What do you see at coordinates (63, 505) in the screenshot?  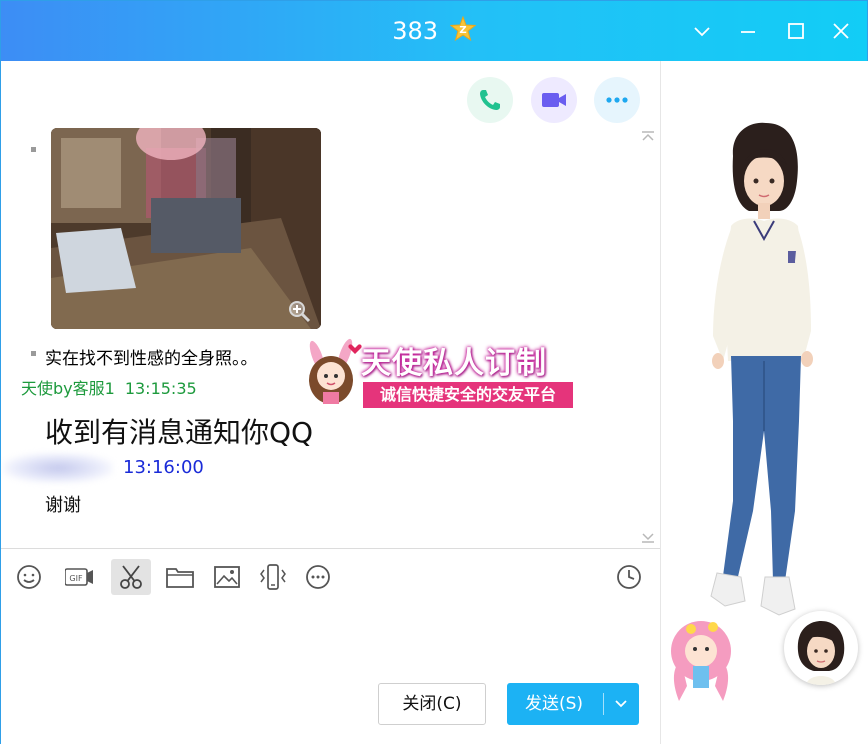 I see `reply-message: 谢谢` at bounding box center [63, 505].